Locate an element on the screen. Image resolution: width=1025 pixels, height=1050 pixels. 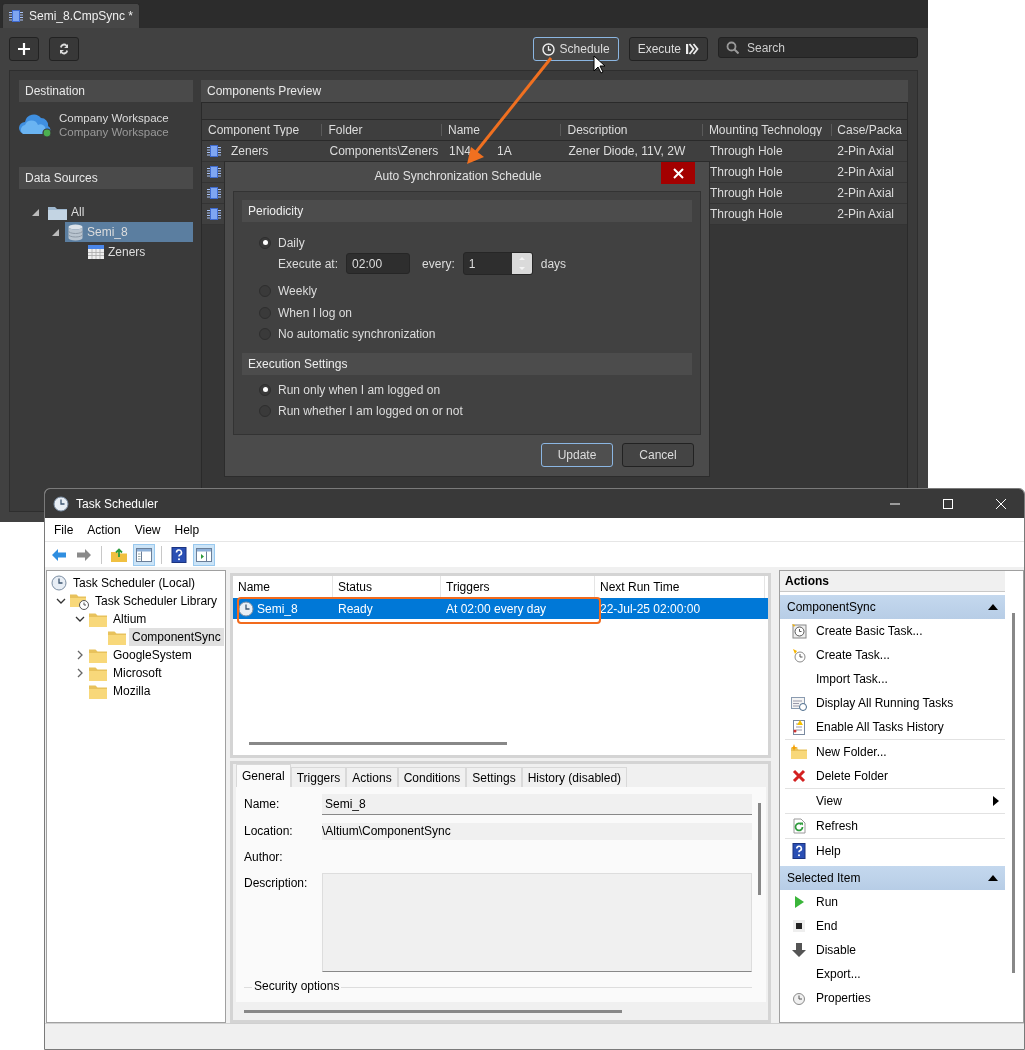
plus-icon is located at coordinates (24, 49).